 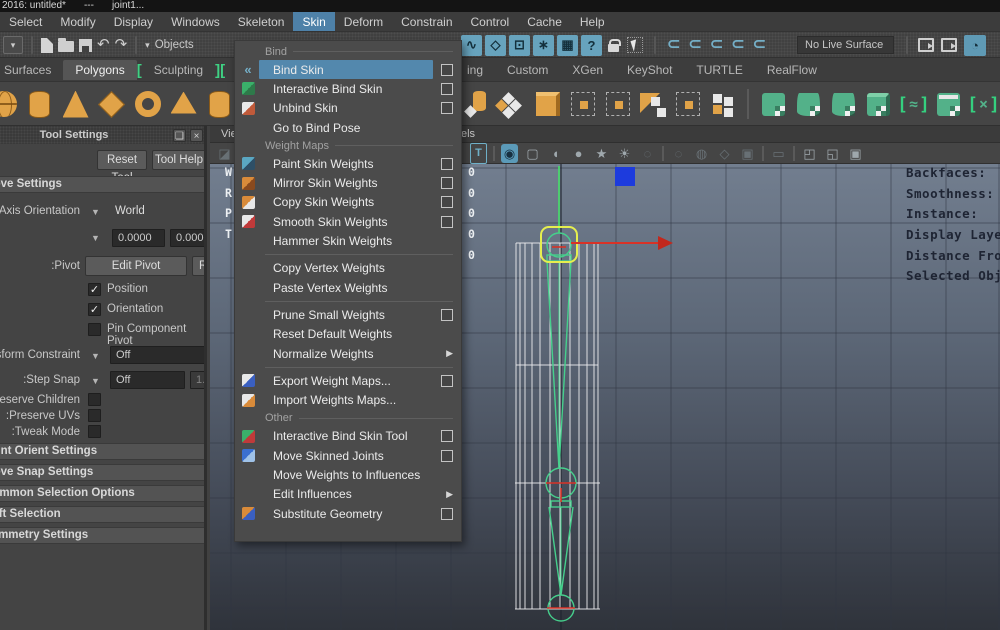 What do you see at coordinates (102, 535) in the screenshot?
I see `section-symmetry-settings: Symmetry Settings` at bounding box center [102, 535].